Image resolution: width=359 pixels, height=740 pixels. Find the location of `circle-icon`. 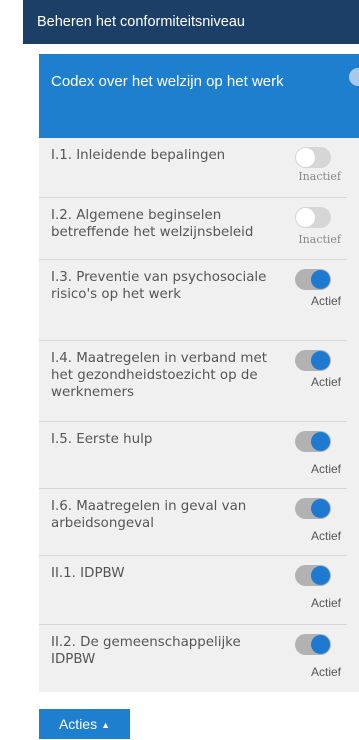

circle-icon is located at coordinates (354, 77).